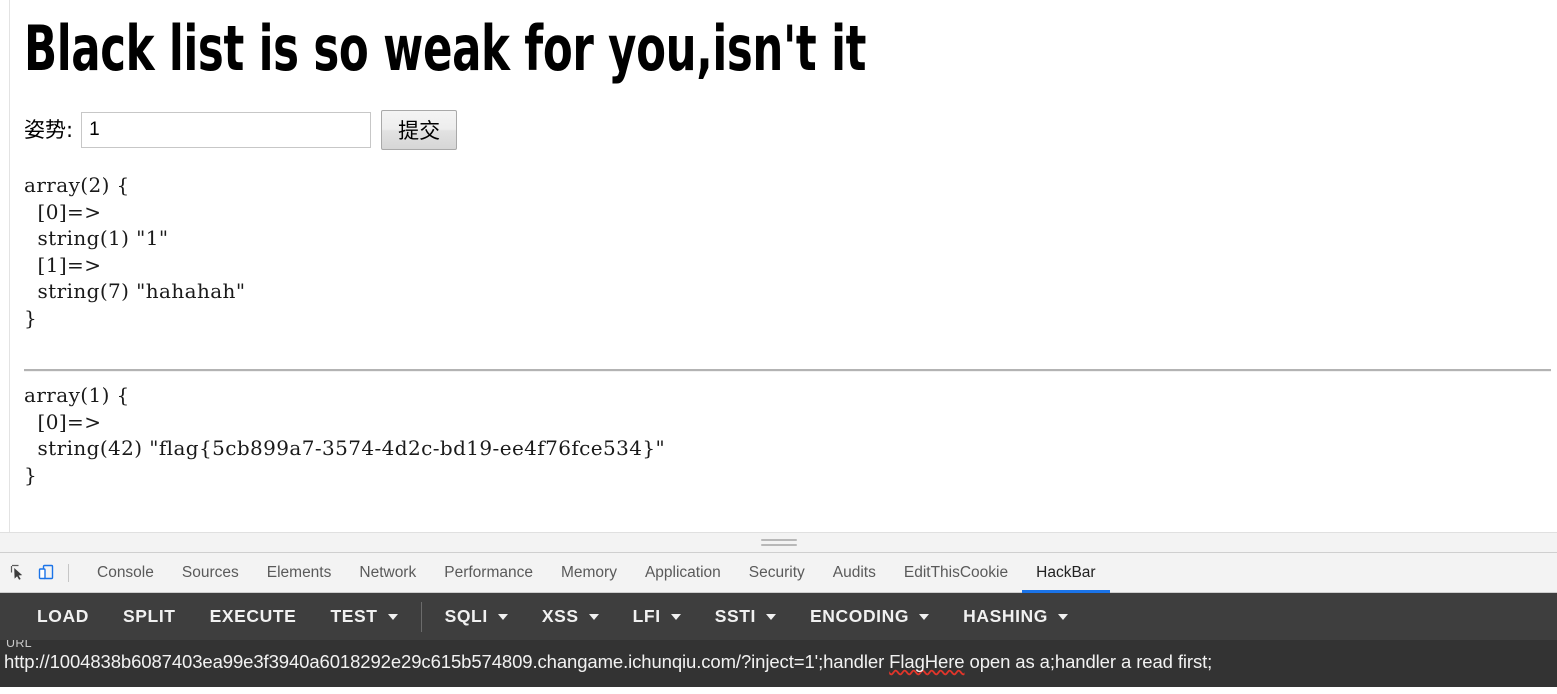  I want to click on hackbar-xss-menu: XSS, so click(570, 616).